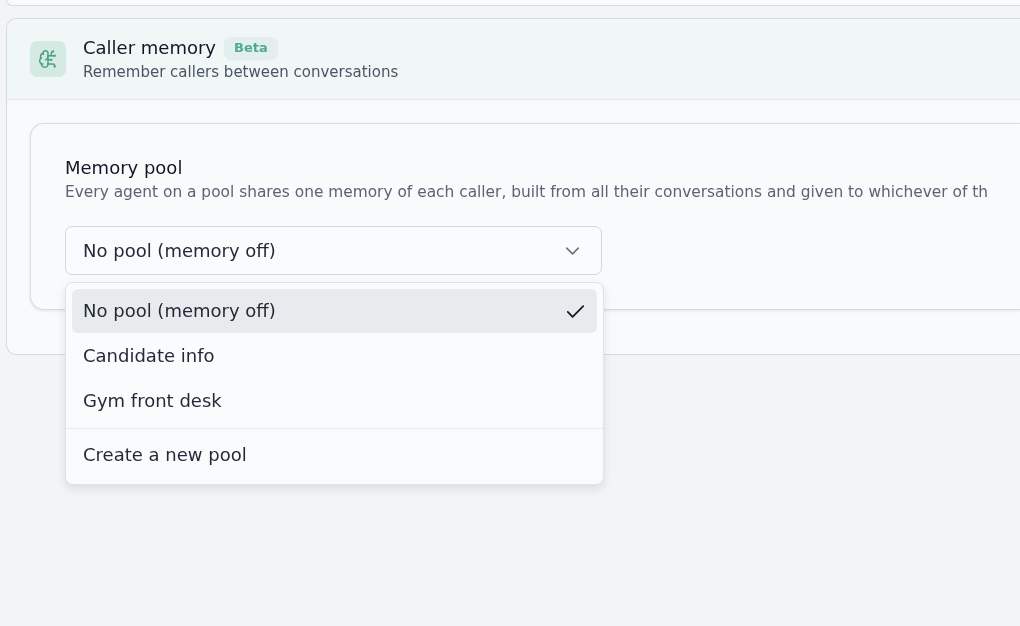  What do you see at coordinates (149, 47) in the screenshot?
I see `feature-title: Caller memory` at bounding box center [149, 47].